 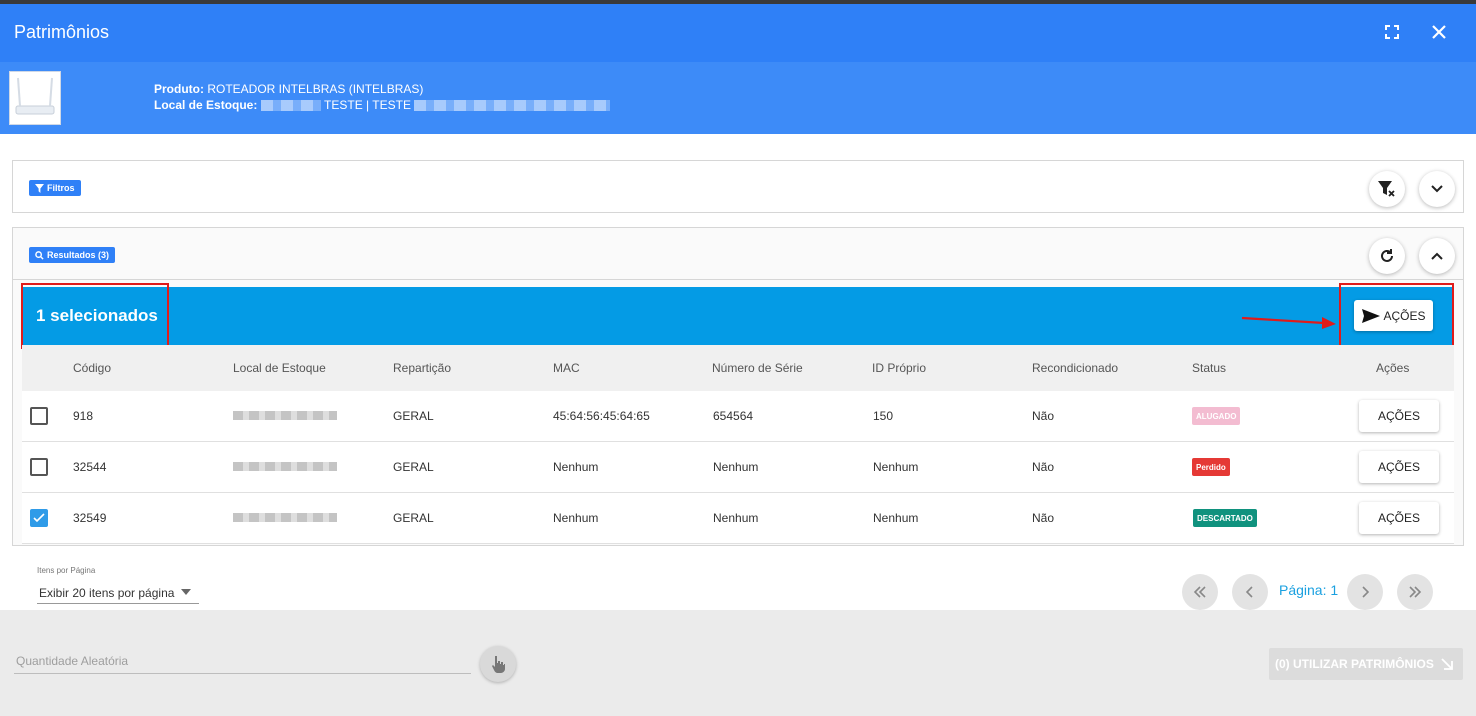 I want to click on next-page-button, so click(x=1365, y=592).